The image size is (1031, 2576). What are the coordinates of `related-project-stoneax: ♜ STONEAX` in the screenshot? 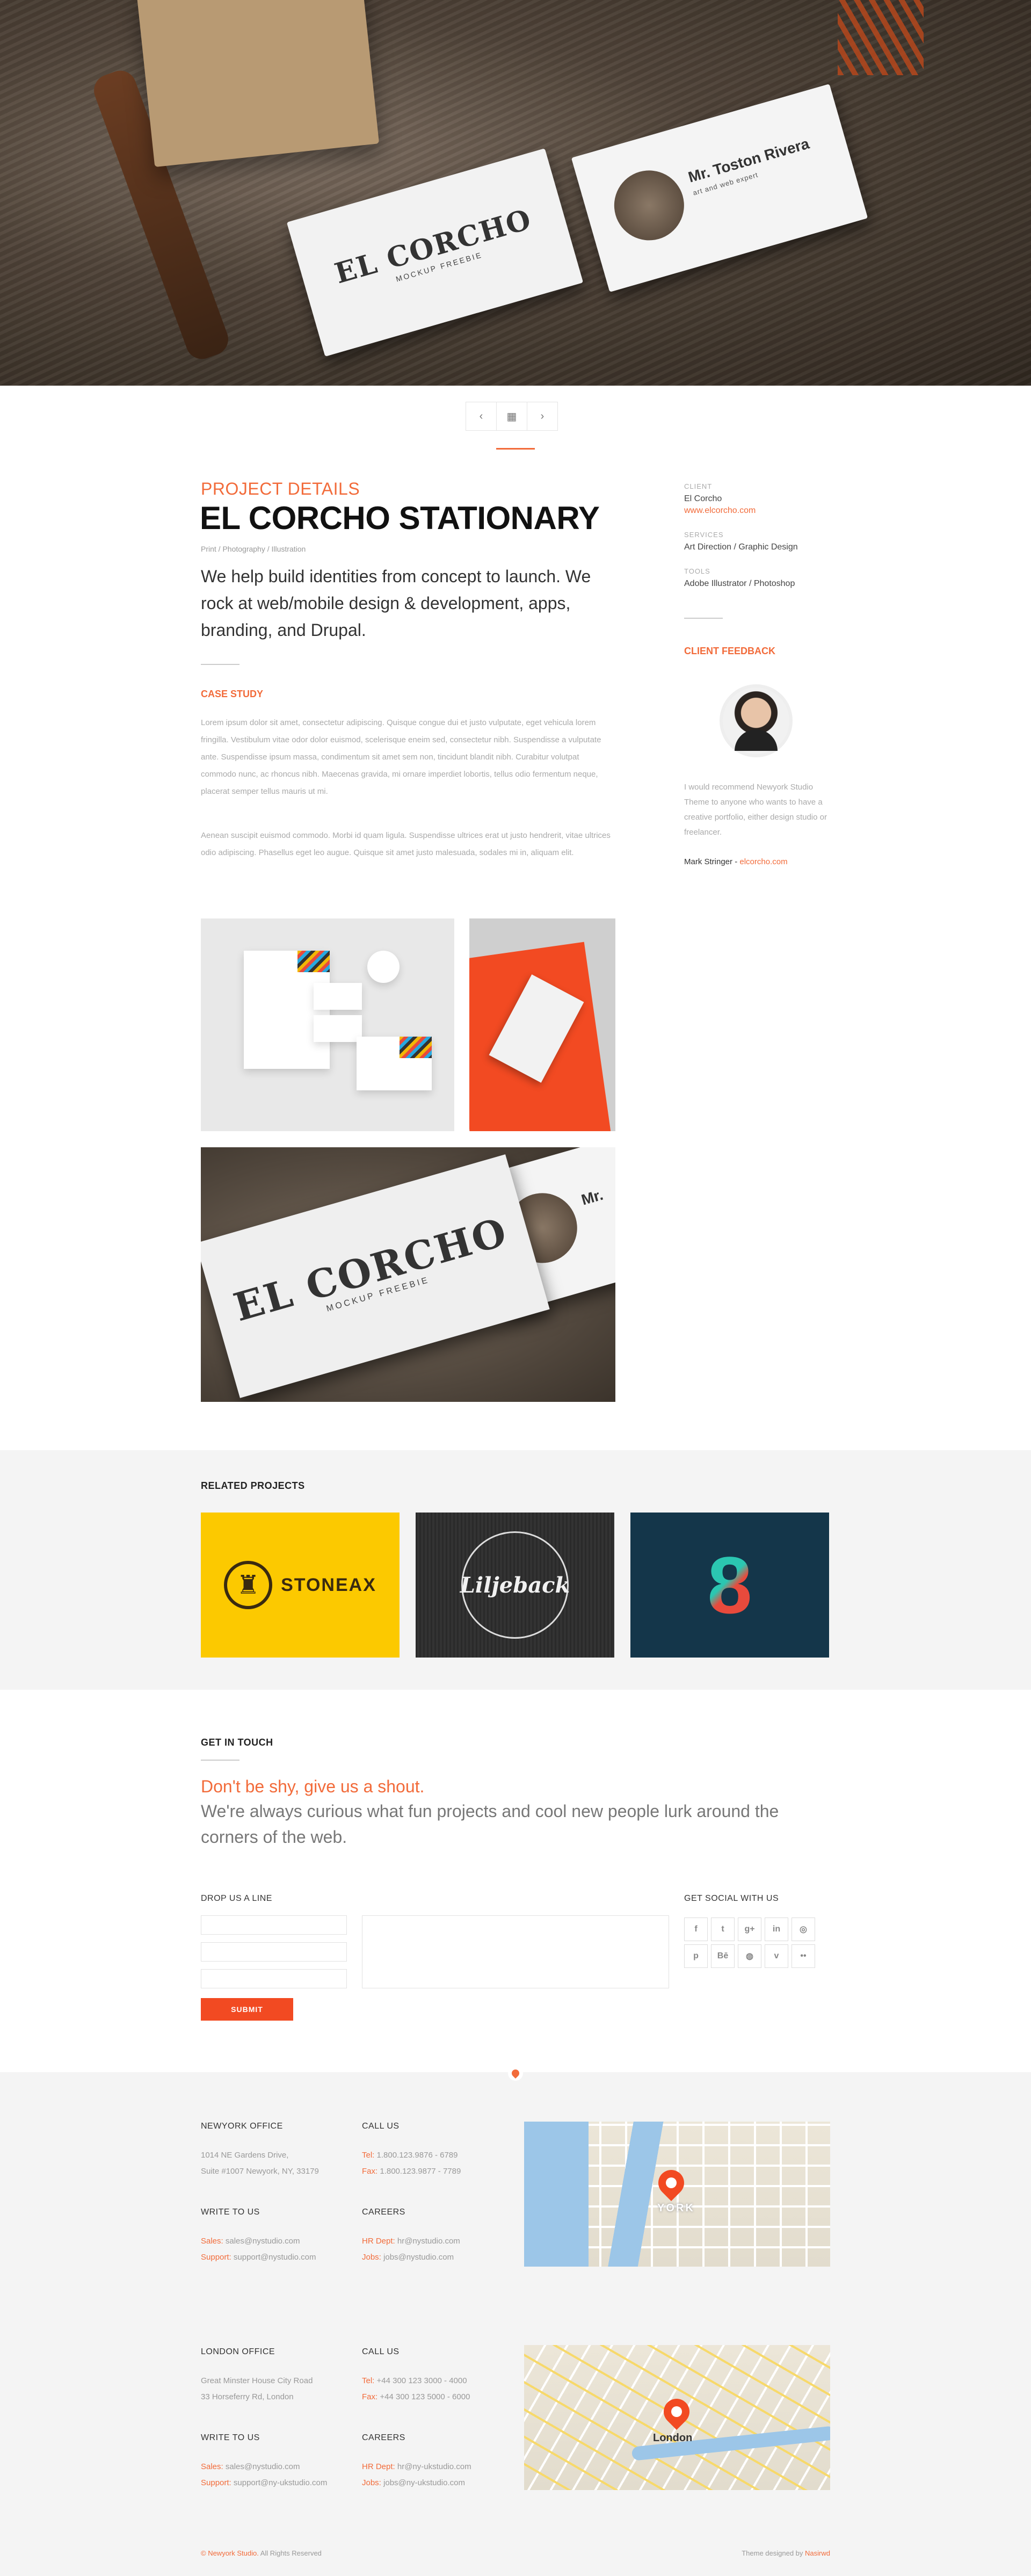 It's located at (300, 1585).